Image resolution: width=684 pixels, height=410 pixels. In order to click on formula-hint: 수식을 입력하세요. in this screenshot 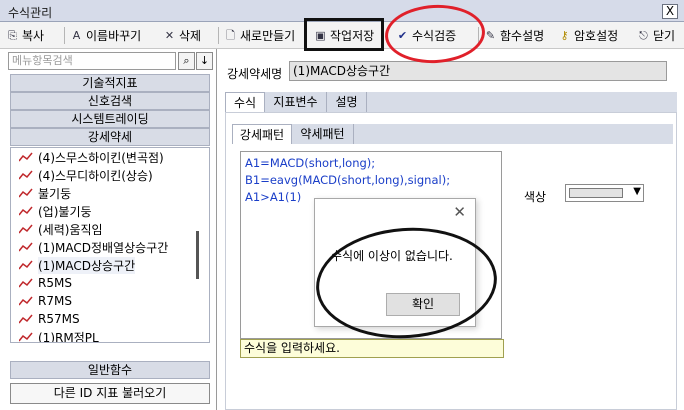, I will do `click(372, 348)`.